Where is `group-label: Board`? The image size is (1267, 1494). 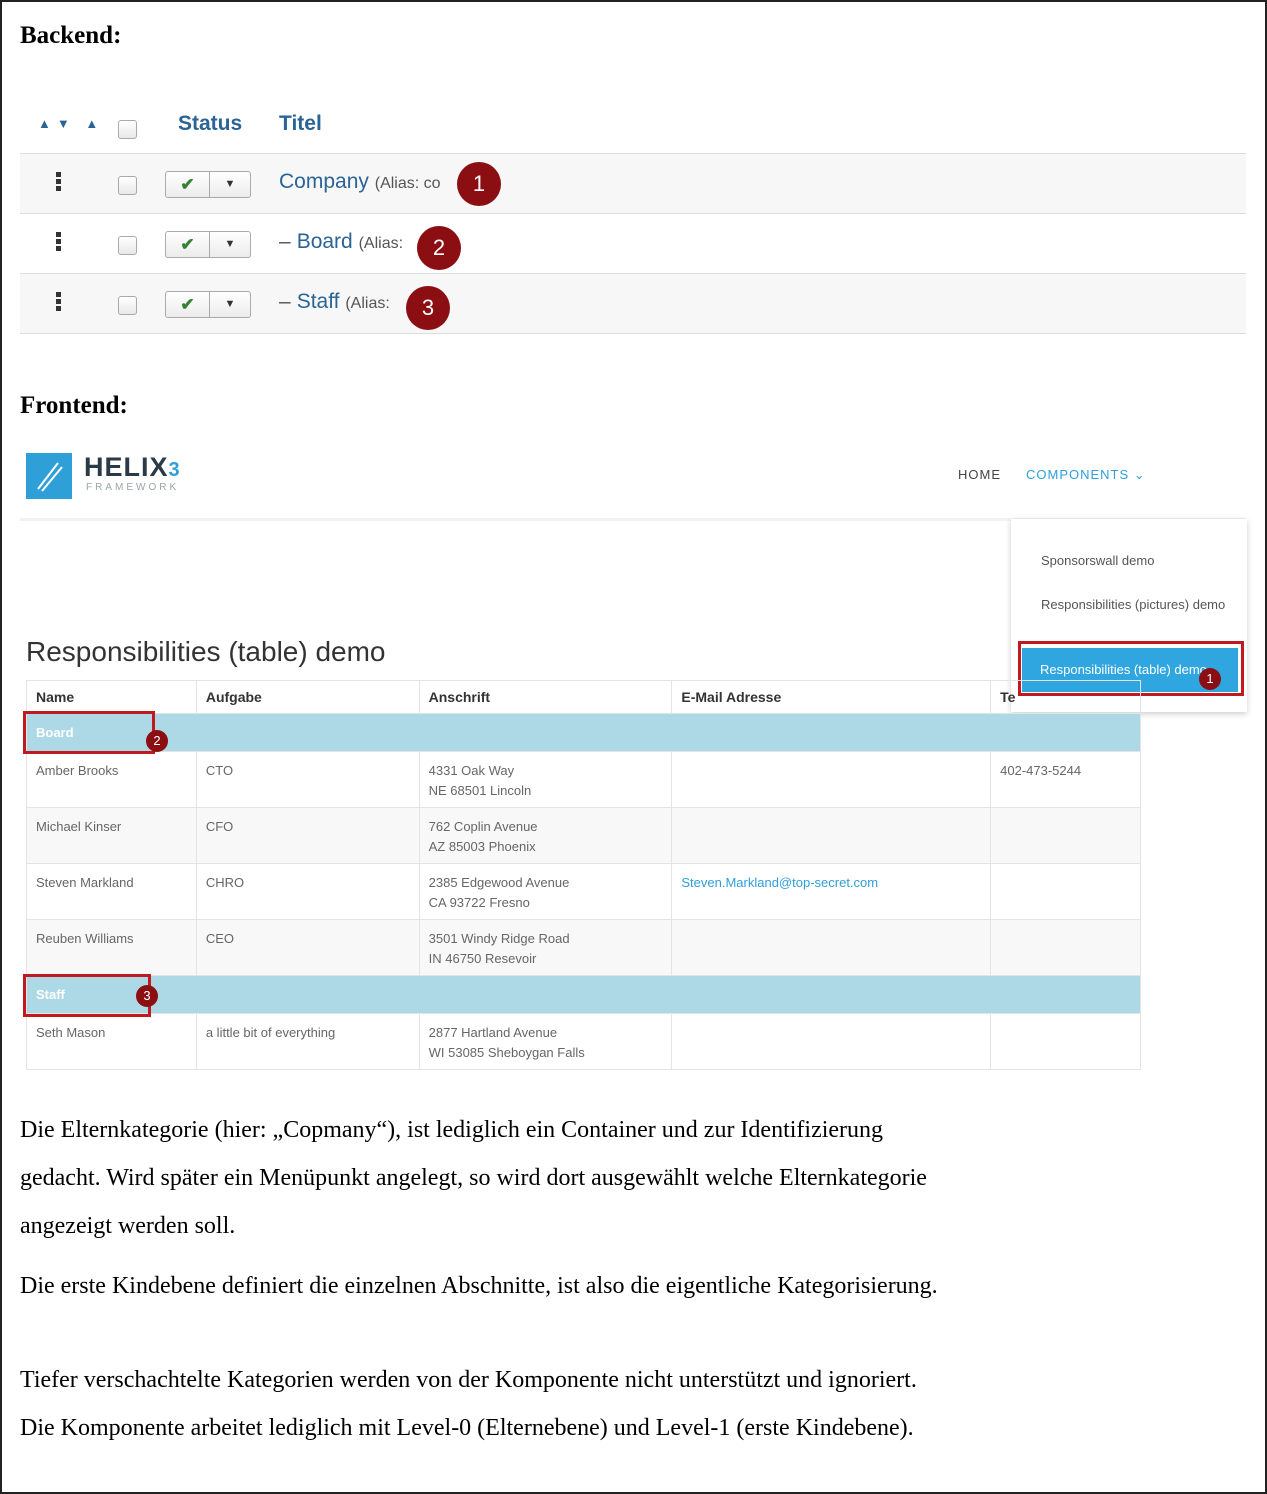 group-label: Board is located at coordinates (583, 732).